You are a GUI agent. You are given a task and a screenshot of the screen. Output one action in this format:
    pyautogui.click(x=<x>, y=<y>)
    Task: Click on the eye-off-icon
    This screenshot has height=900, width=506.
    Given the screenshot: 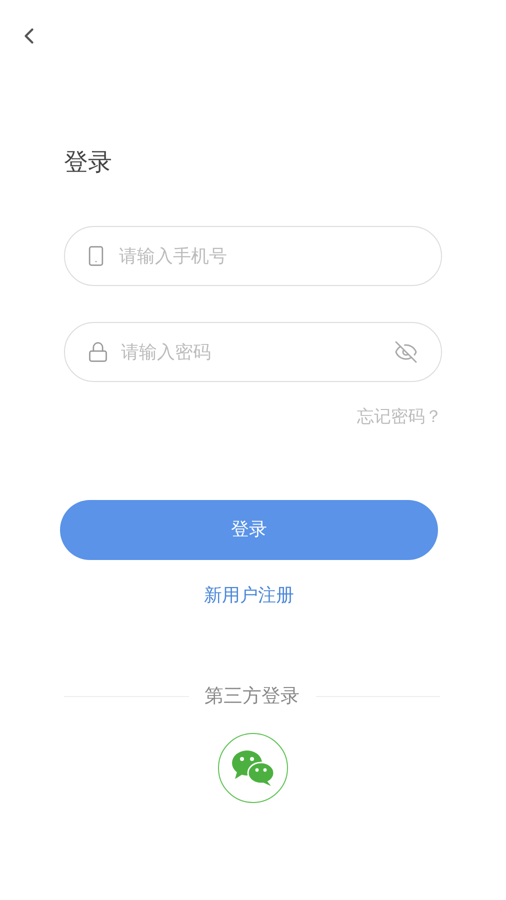 What is the action you would take?
    pyautogui.click(x=406, y=352)
    